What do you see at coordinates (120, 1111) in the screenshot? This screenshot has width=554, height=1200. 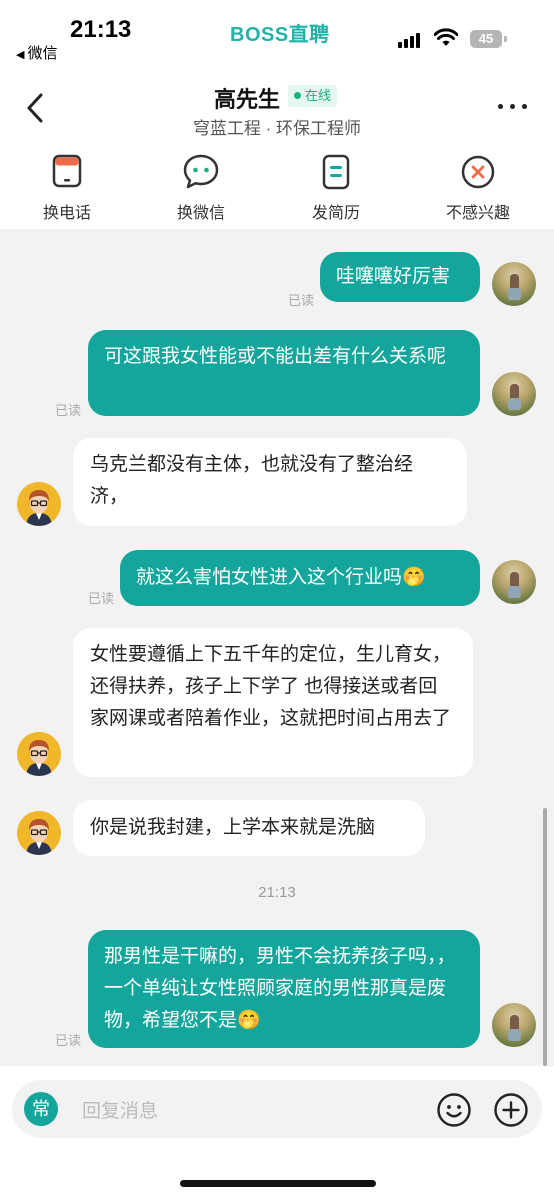 I see `input-placeholder: 回复消息` at bounding box center [120, 1111].